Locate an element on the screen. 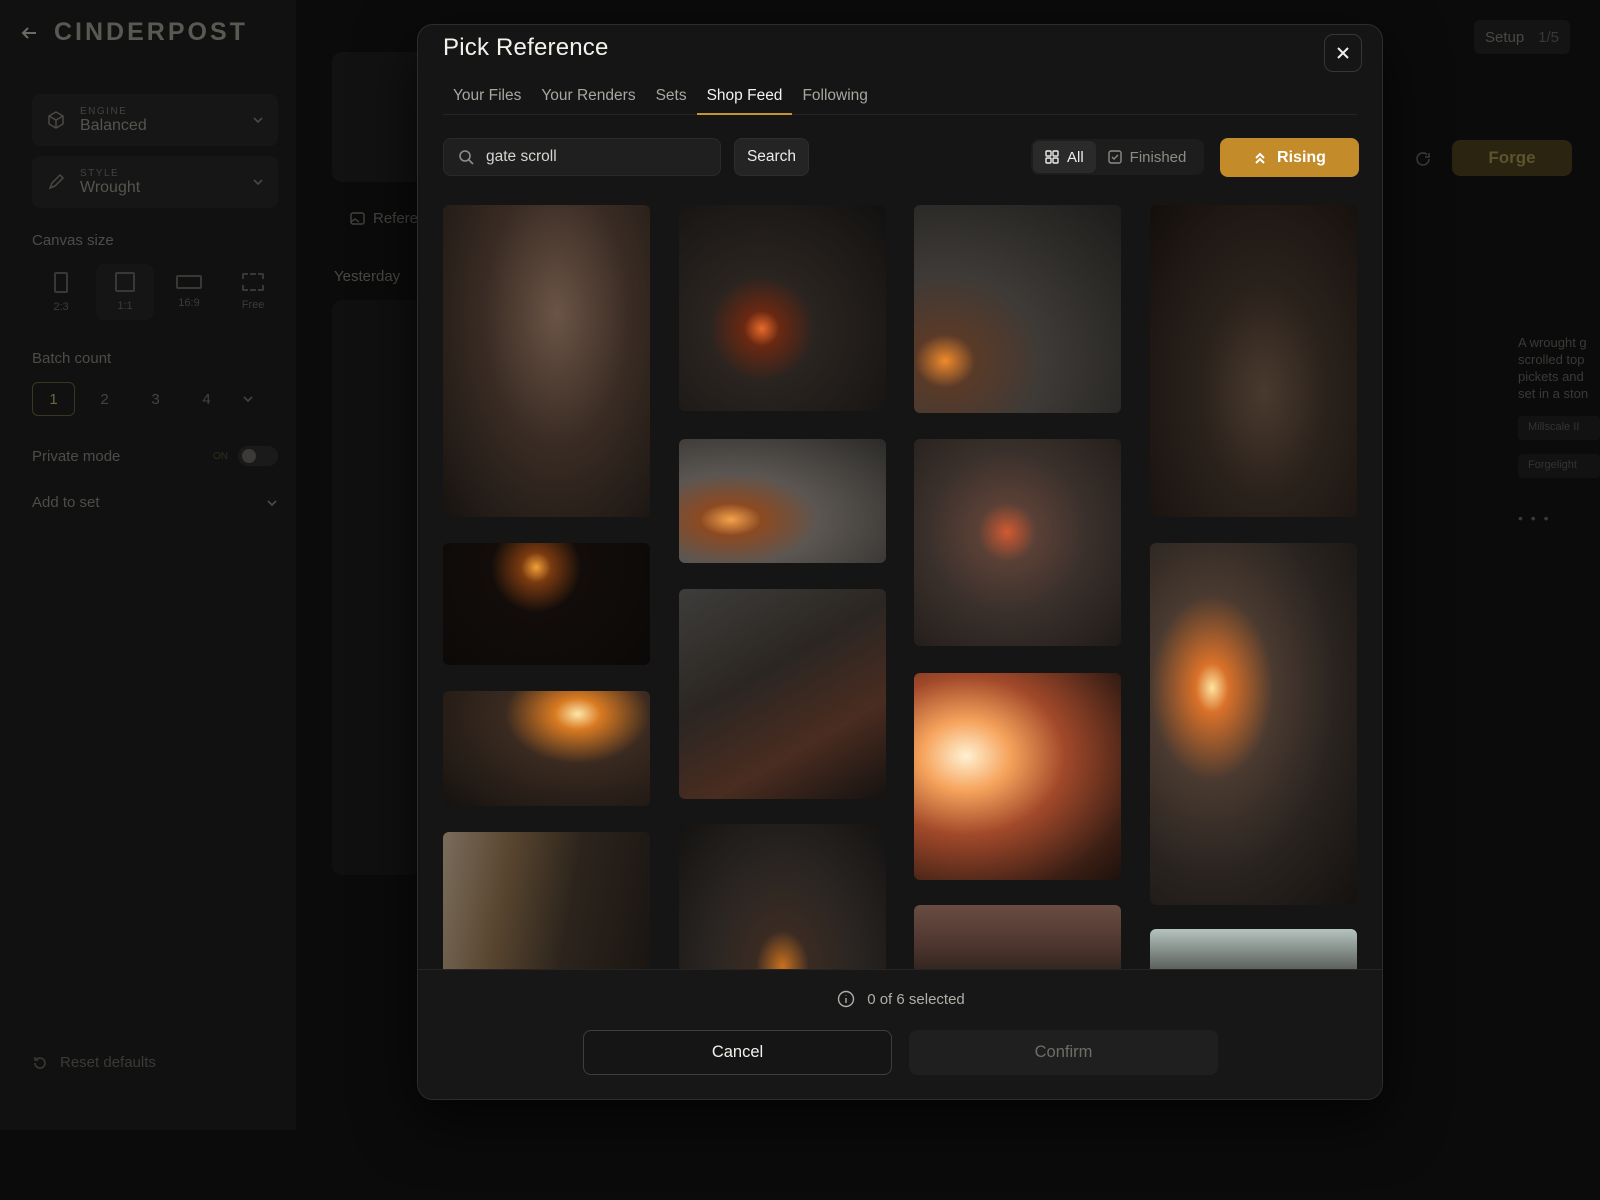 Image resolution: width=1600 pixels, height=1200 pixels. image-icon is located at coordinates (357, 218).